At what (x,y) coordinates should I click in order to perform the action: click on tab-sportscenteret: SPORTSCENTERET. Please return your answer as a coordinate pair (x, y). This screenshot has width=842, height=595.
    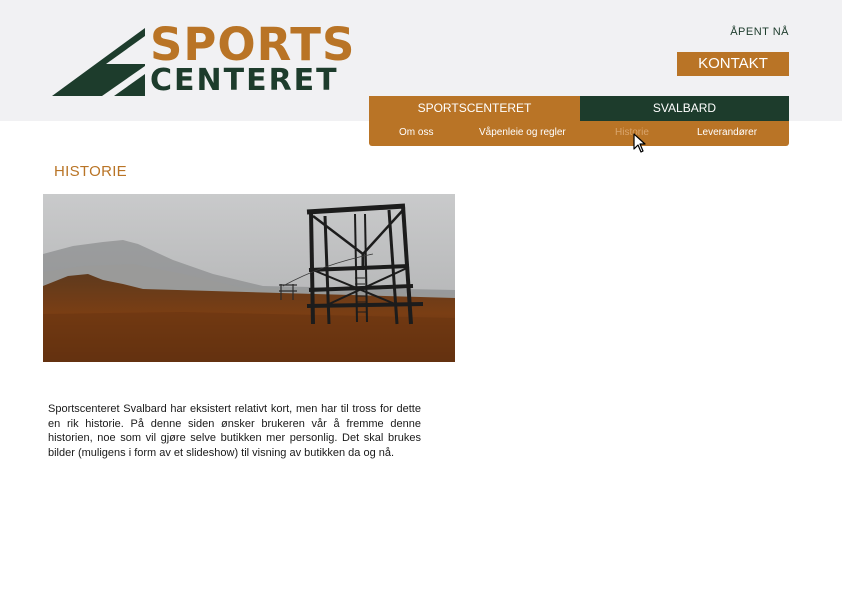
    Looking at the image, I should click on (474, 108).